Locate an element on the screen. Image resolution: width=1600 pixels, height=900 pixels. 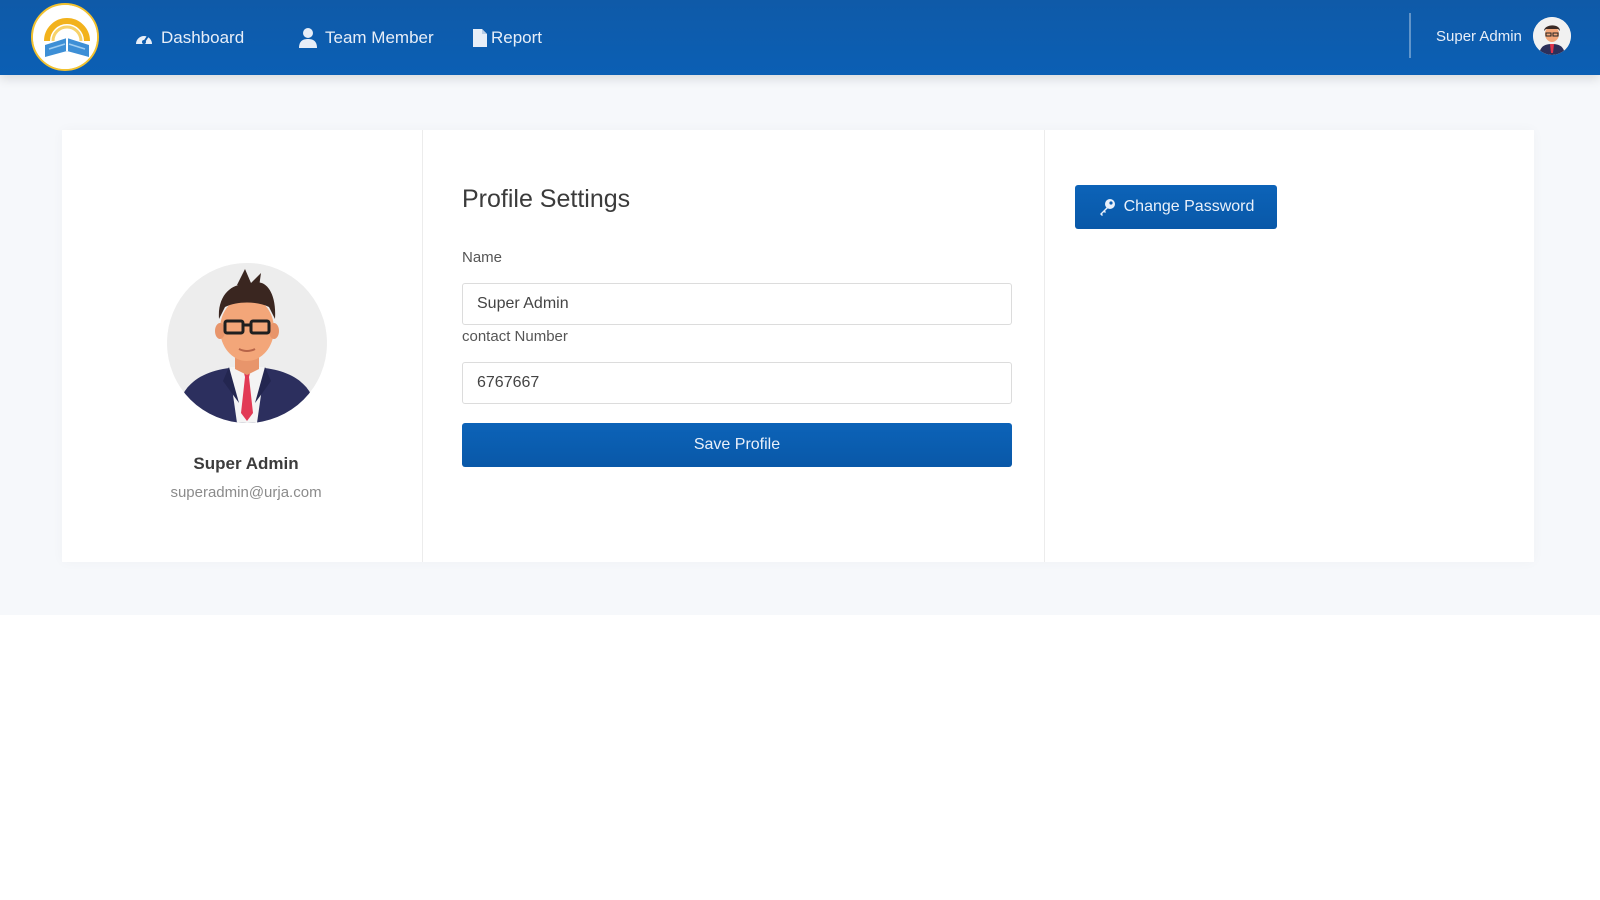
name-label: Name is located at coordinates (482, 257).